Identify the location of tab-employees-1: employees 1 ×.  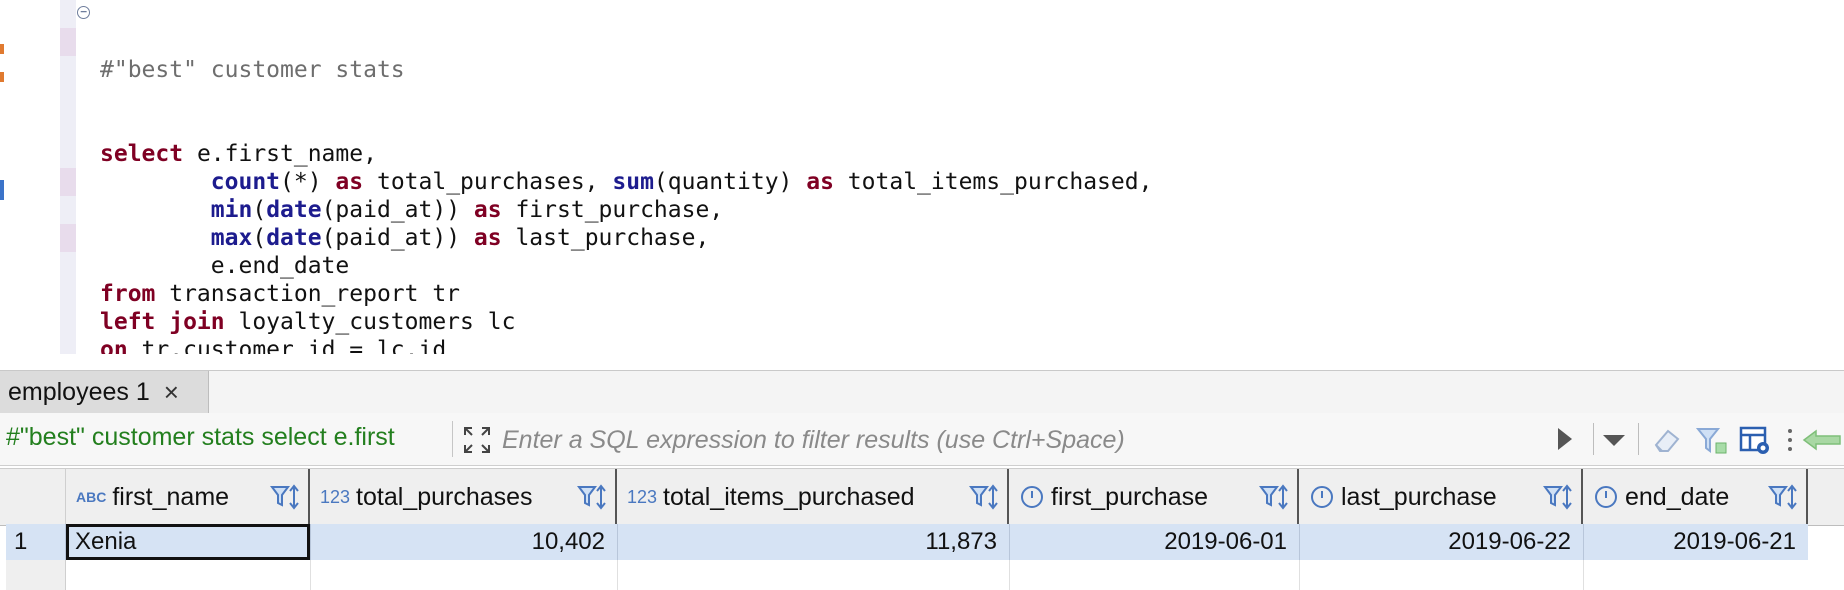
(104, 392).